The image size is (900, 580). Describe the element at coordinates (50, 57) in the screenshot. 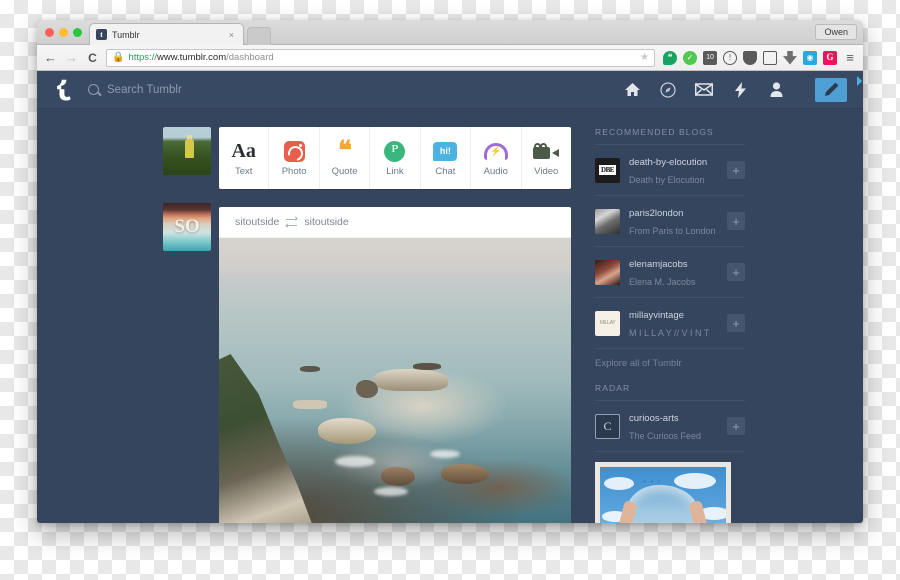

I see `back-icon: ←` at that location.